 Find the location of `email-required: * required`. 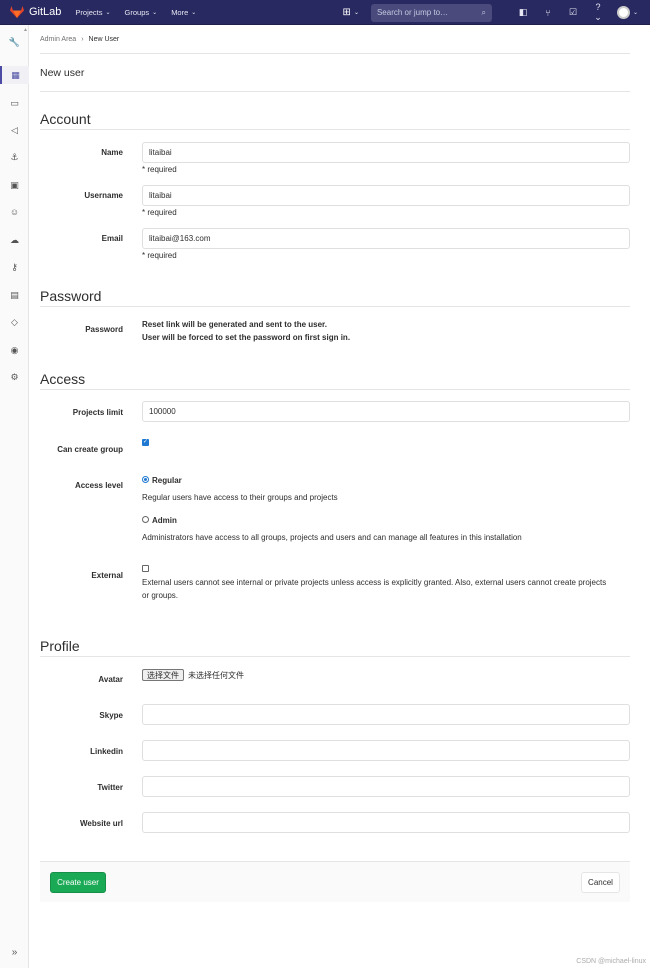

email-required: * required is located at coordinates (159, 255).